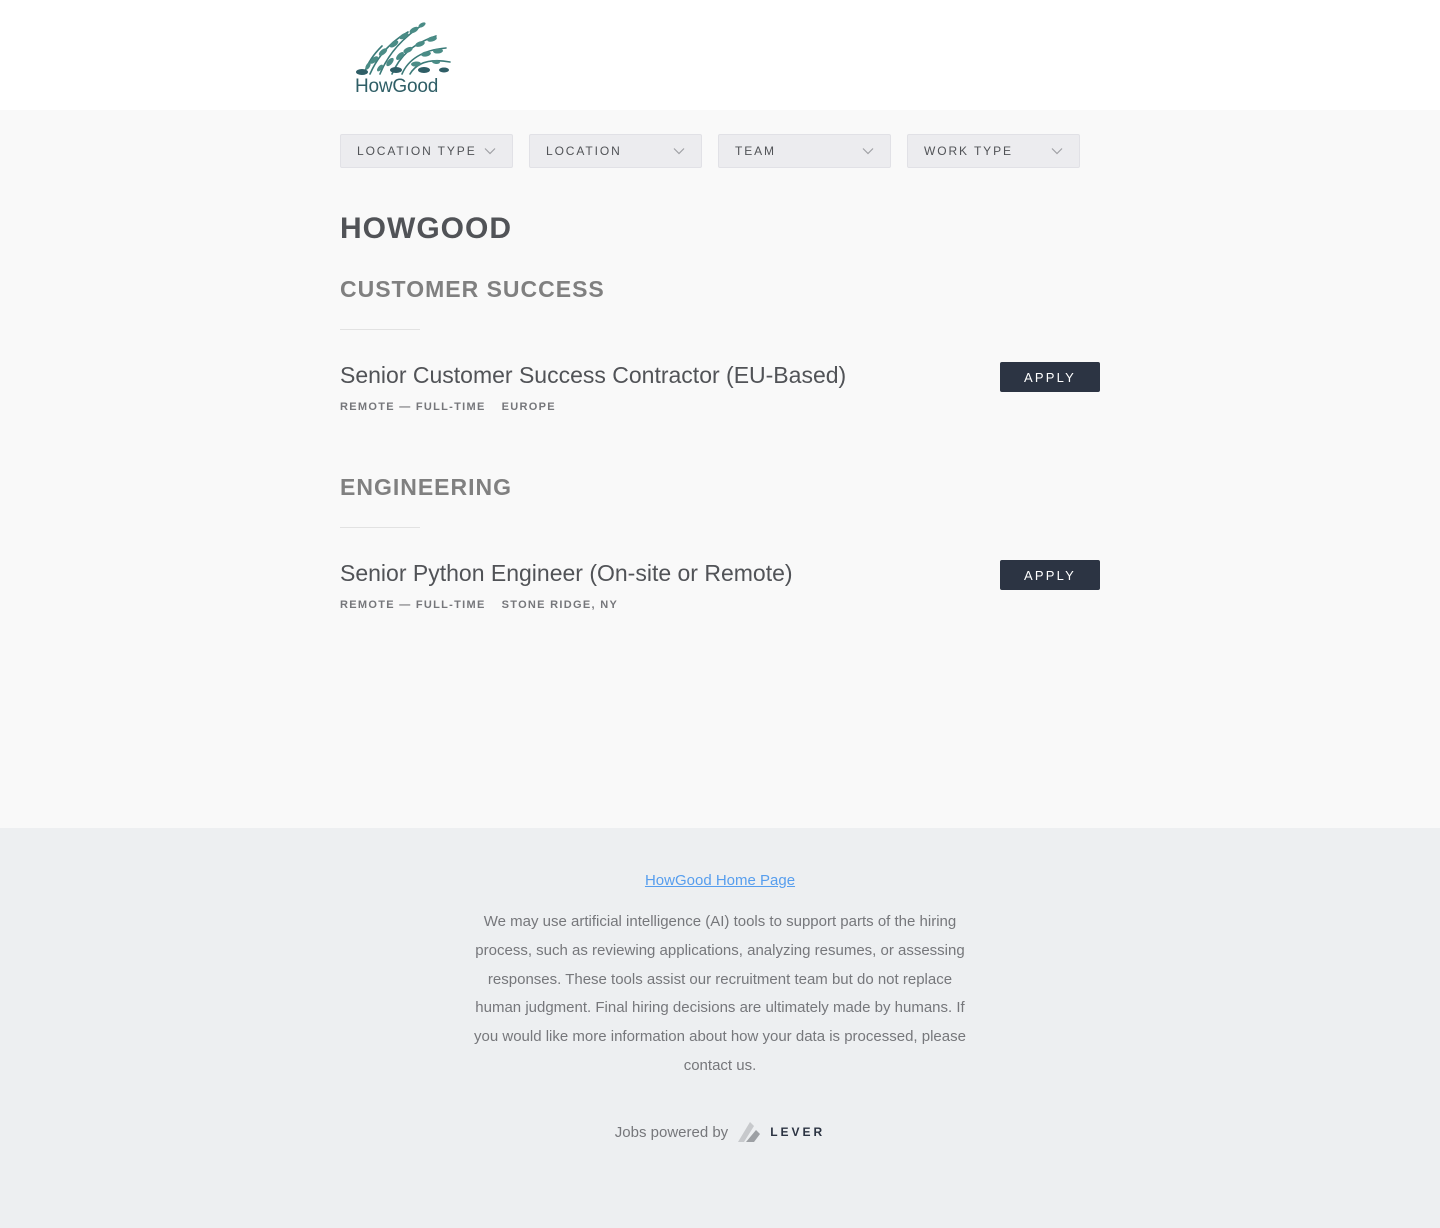  What do you see at coordinates (426, 487) in the screenshot?
I see `group-title: ENGINEERING` at bounding box center [426, 487].